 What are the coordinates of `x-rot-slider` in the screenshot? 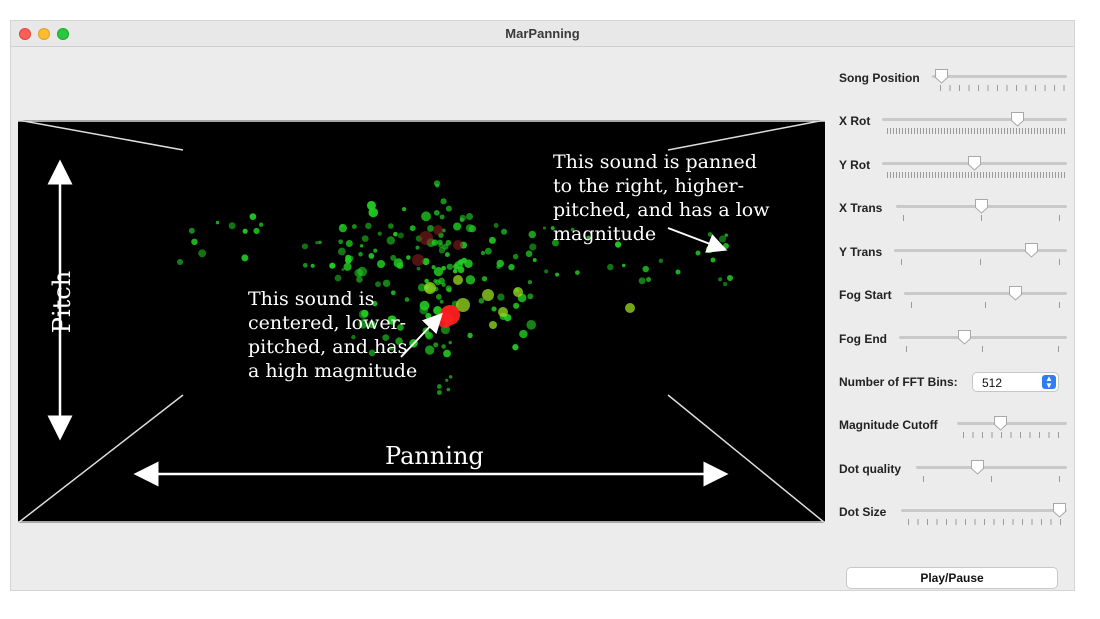 It's located at (974, 119).